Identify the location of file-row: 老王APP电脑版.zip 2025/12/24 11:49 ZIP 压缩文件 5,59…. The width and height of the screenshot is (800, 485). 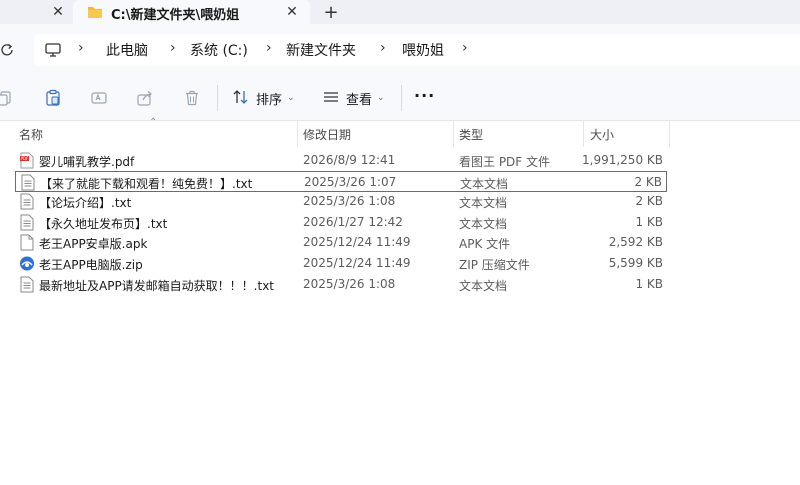
(341, 263).